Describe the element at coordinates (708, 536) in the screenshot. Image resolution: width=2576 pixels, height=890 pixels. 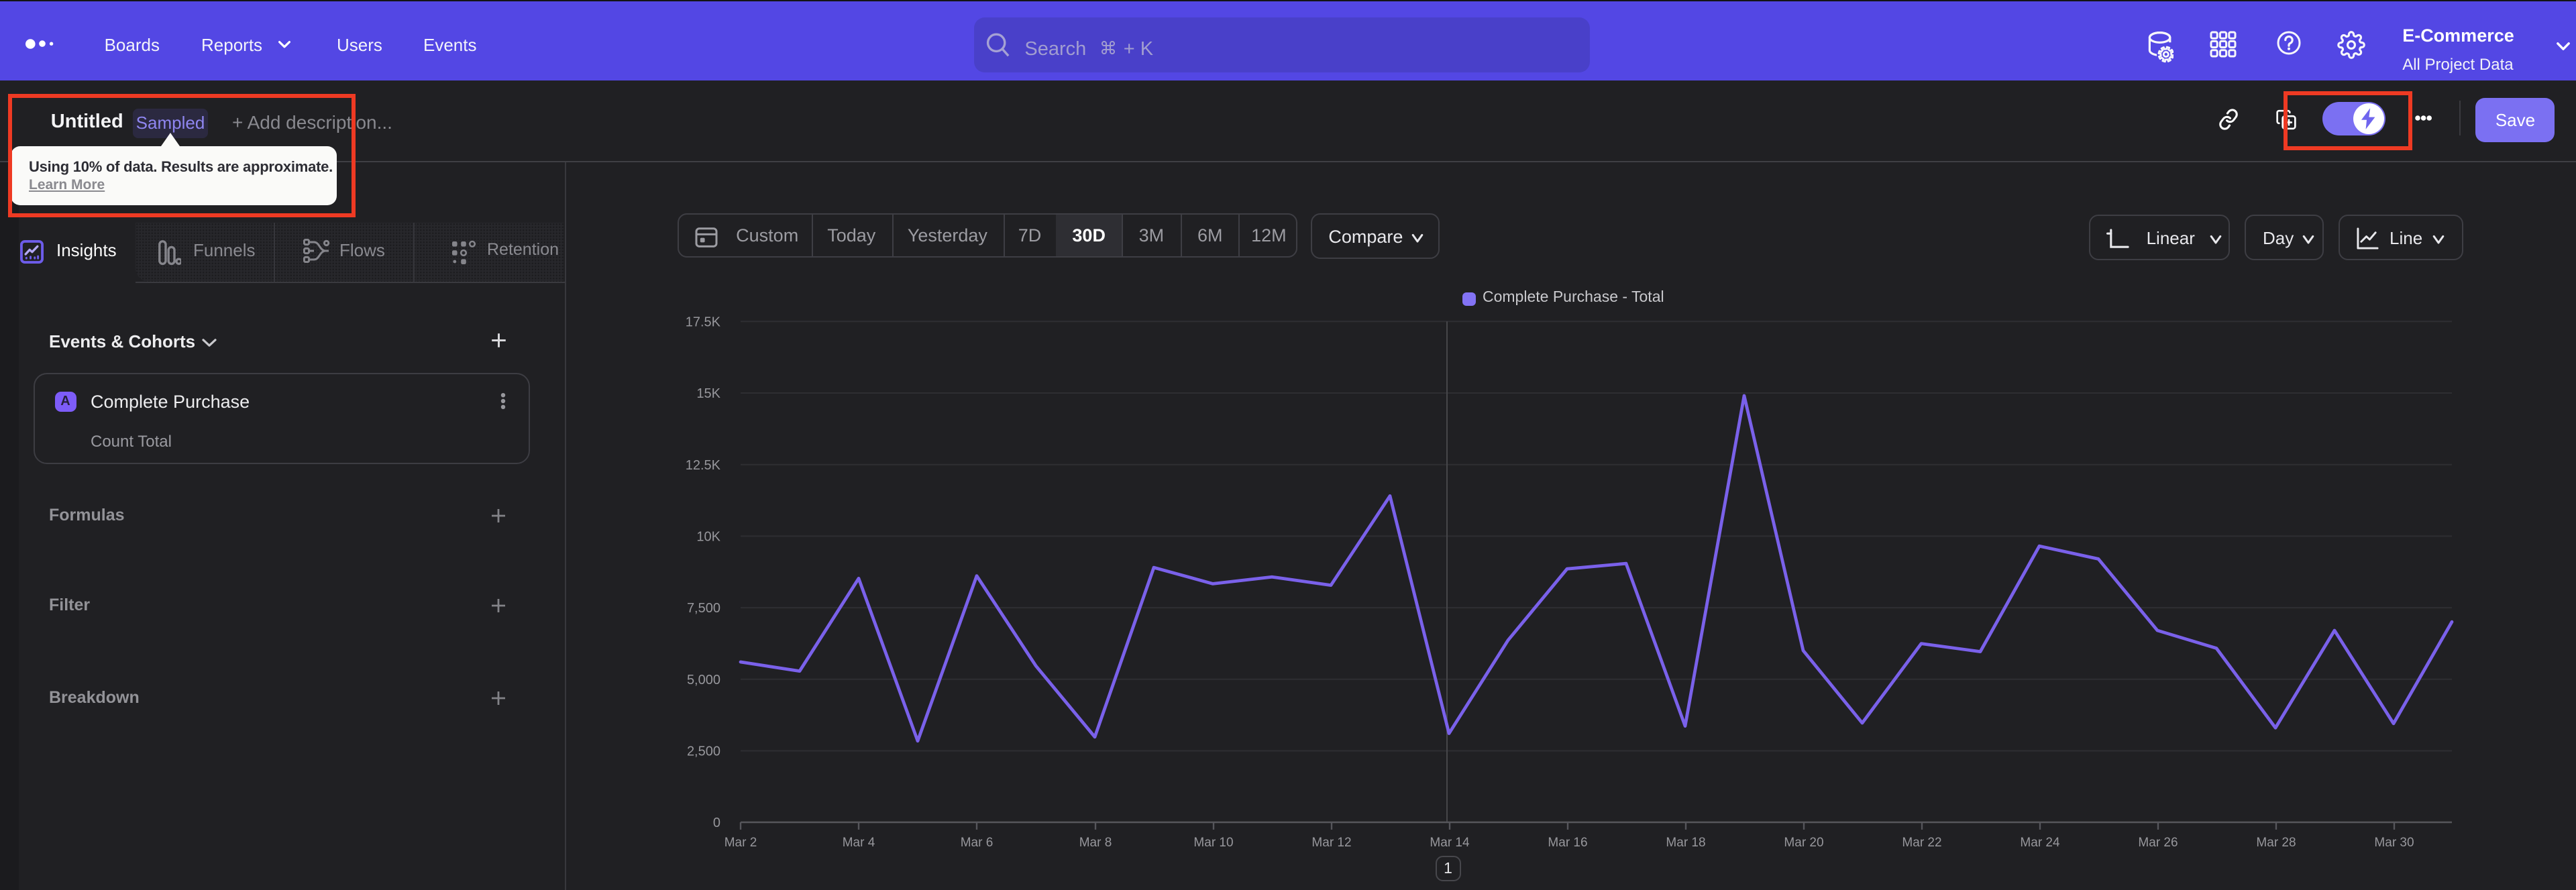
I see `svg-text: 10K` at that location.